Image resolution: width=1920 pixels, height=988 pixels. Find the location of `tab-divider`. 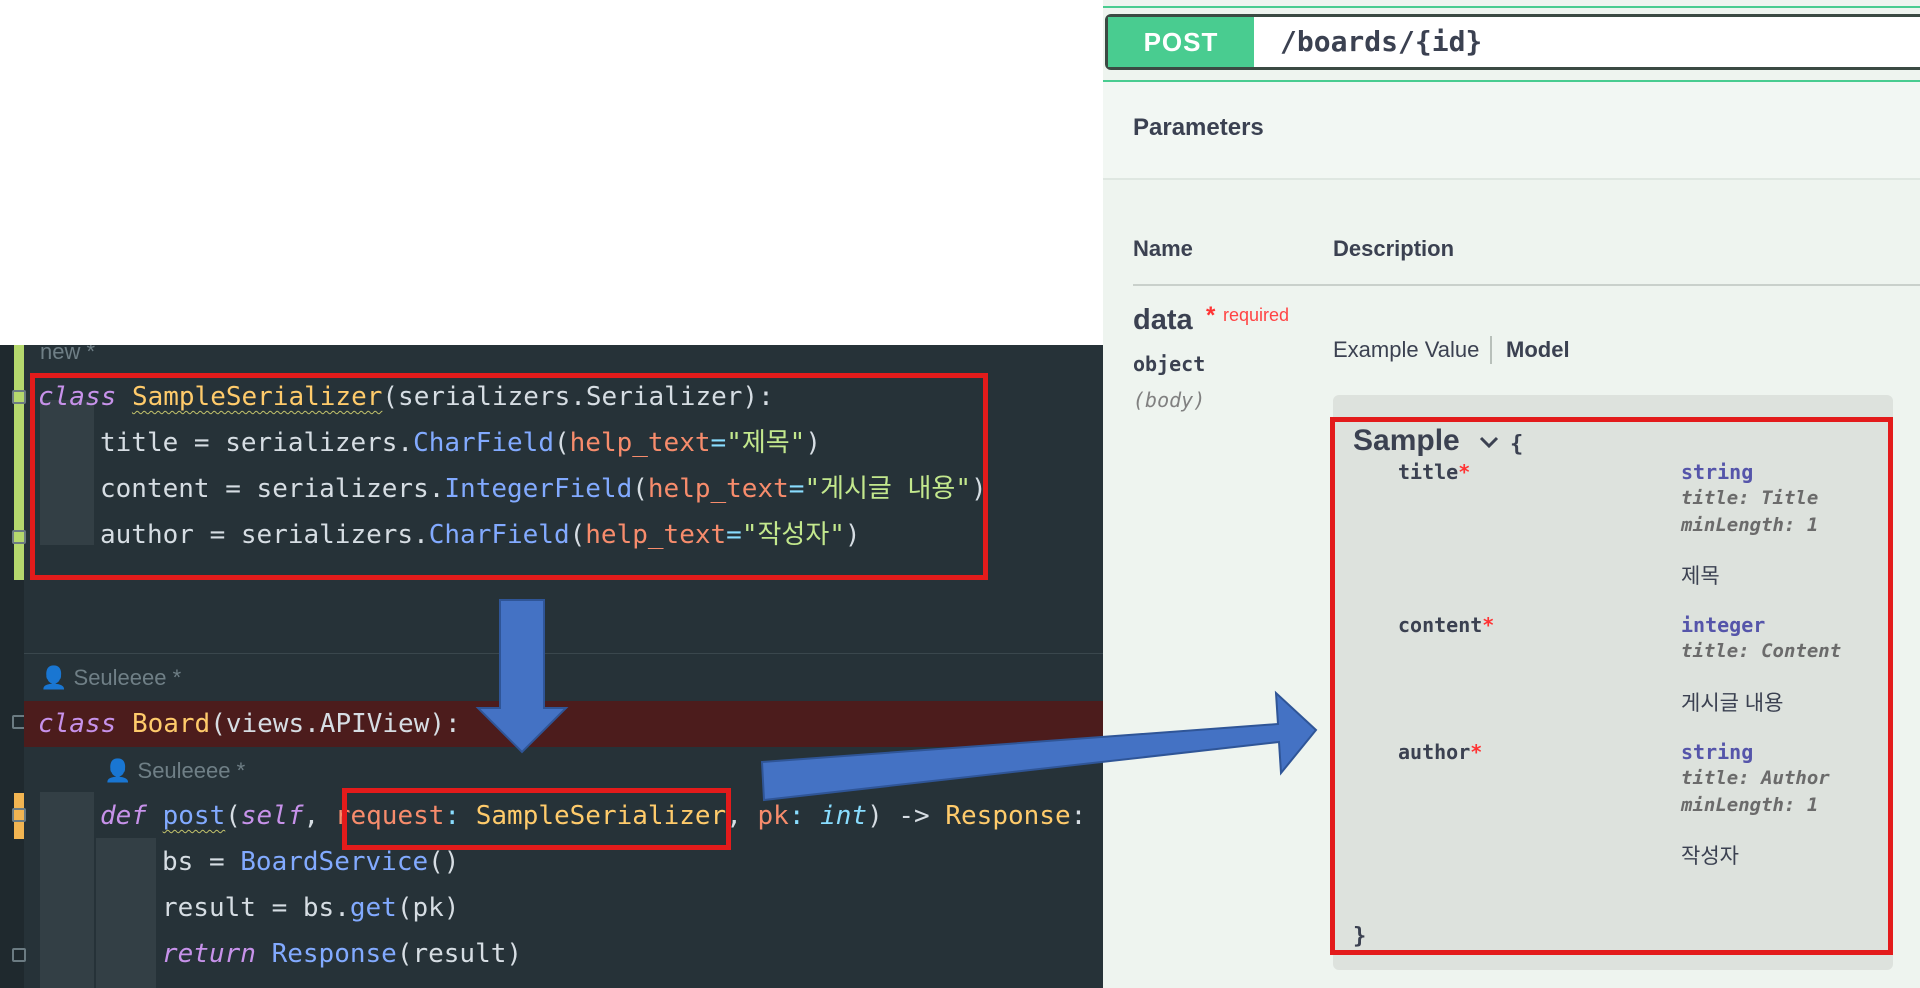

tab-divider is located at coordinates (1491, 350).